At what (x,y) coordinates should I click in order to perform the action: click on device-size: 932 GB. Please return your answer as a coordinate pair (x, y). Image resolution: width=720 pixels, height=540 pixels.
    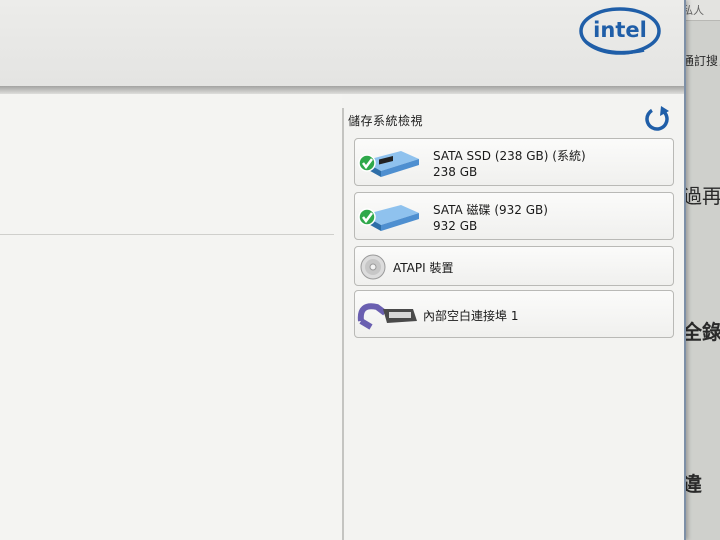
    Looking at the image, I should click on (455, 226).